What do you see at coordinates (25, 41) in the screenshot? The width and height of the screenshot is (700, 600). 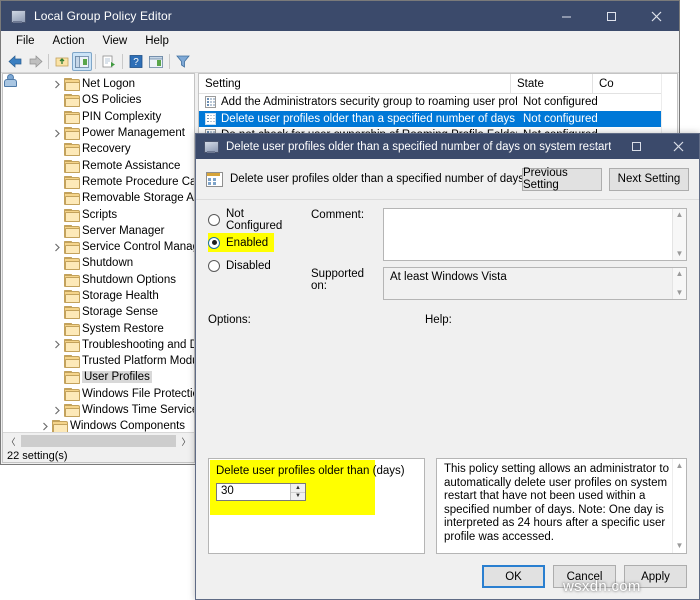 I see `menu-file: File` at bounding box center [25, 41].